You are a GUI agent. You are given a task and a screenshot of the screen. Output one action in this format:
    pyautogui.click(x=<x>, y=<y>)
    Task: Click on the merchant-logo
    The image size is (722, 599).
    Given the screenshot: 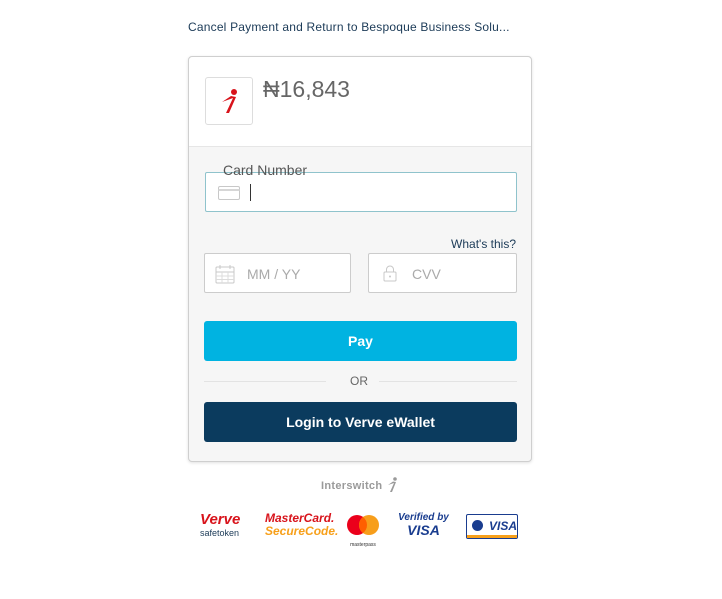 What is the action you would take?
    pyautogui.click(x=229, y=101)
    